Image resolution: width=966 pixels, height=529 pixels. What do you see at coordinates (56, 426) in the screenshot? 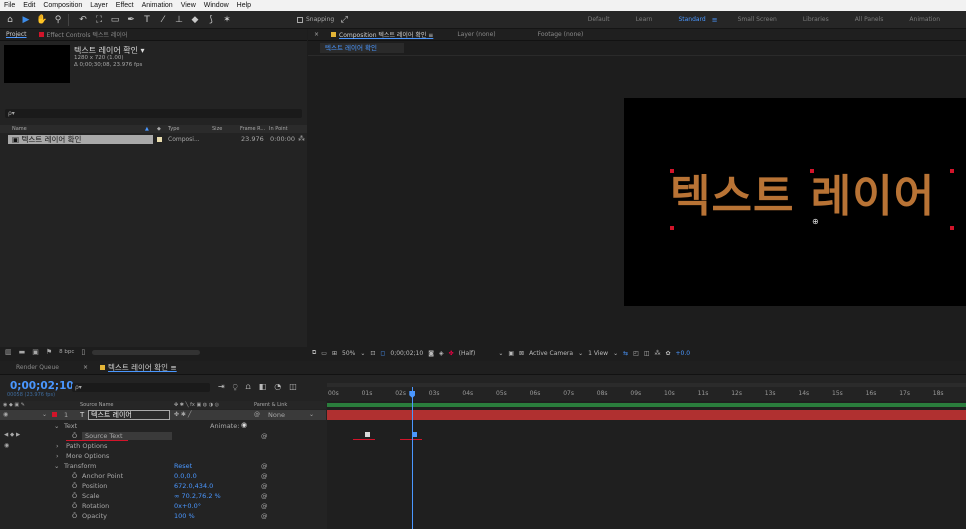
I see `expand-arrow-icon: ⌄` at bounding box center [56, 426].